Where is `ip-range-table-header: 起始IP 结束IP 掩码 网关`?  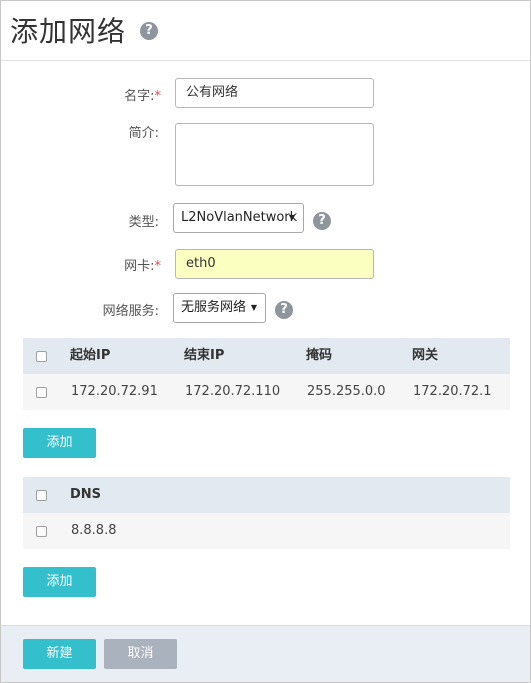 ip-range-table-header: 起始IP 结束IP 掩码 网关 is located at coordinates (266, 356).